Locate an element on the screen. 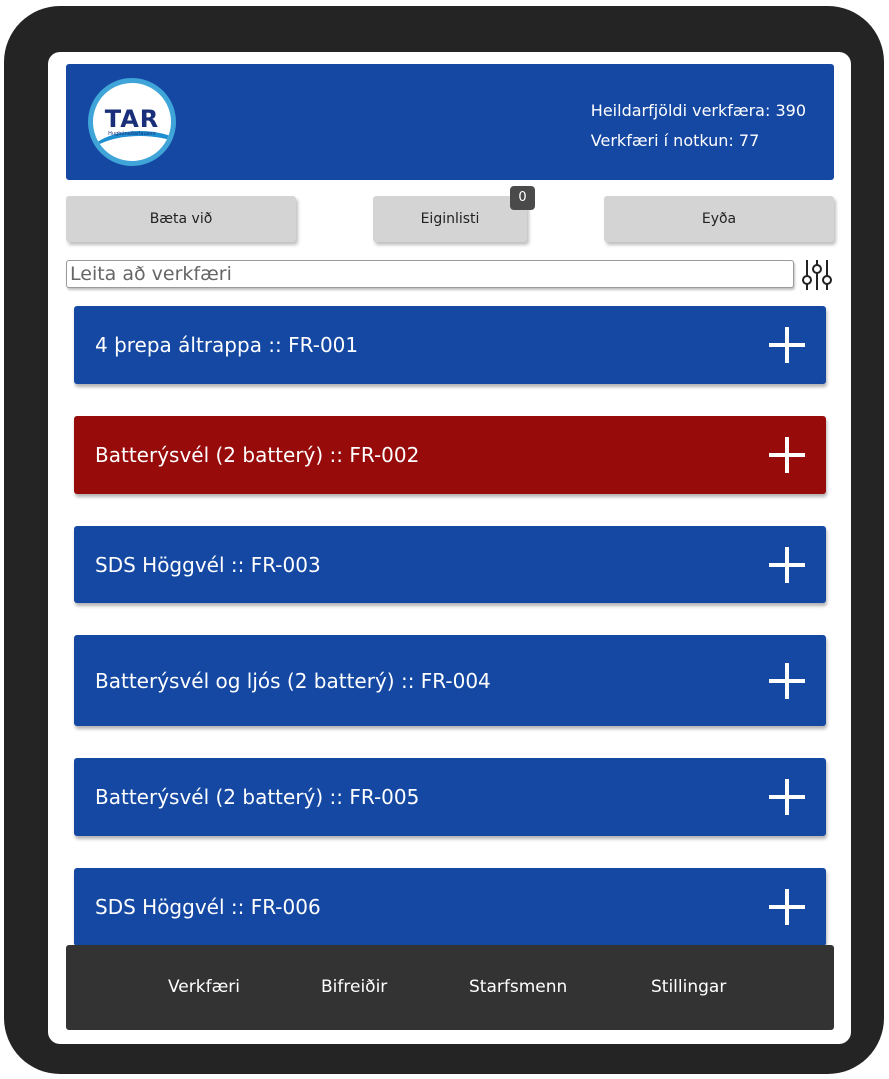  search-input is located at coordinates (430, 274).